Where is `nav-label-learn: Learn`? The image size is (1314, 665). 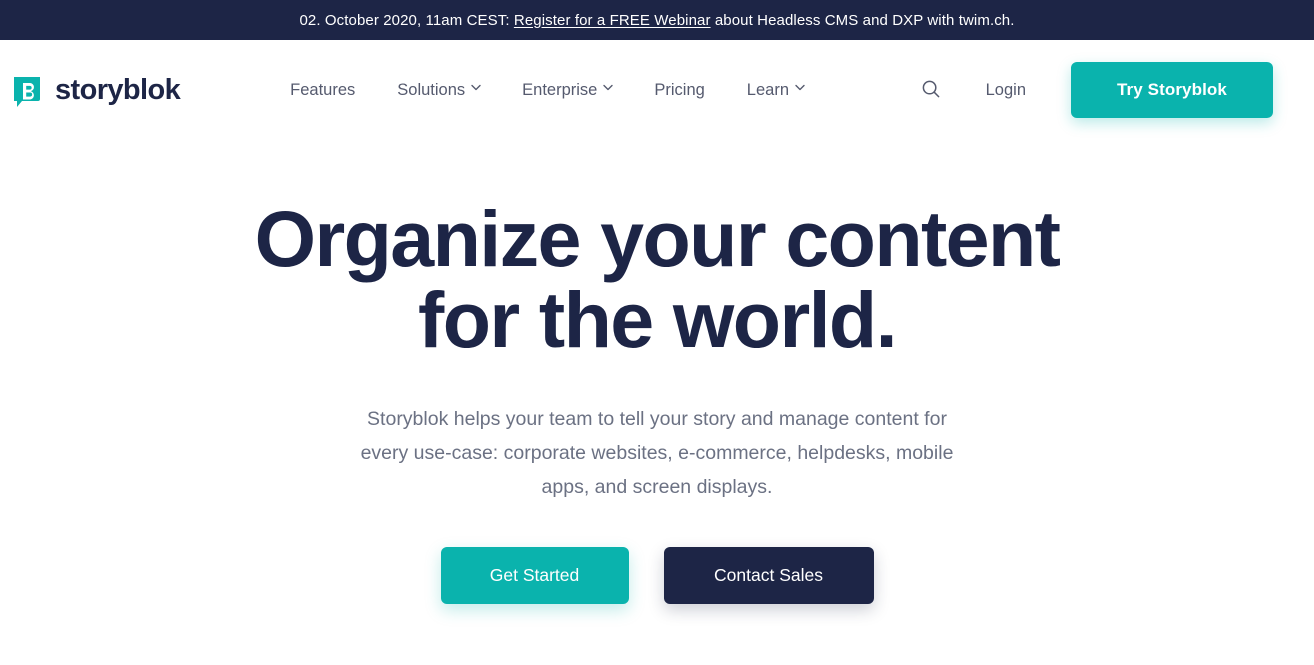
nav-label-learn: Learn is located at coordinates (767, 89).